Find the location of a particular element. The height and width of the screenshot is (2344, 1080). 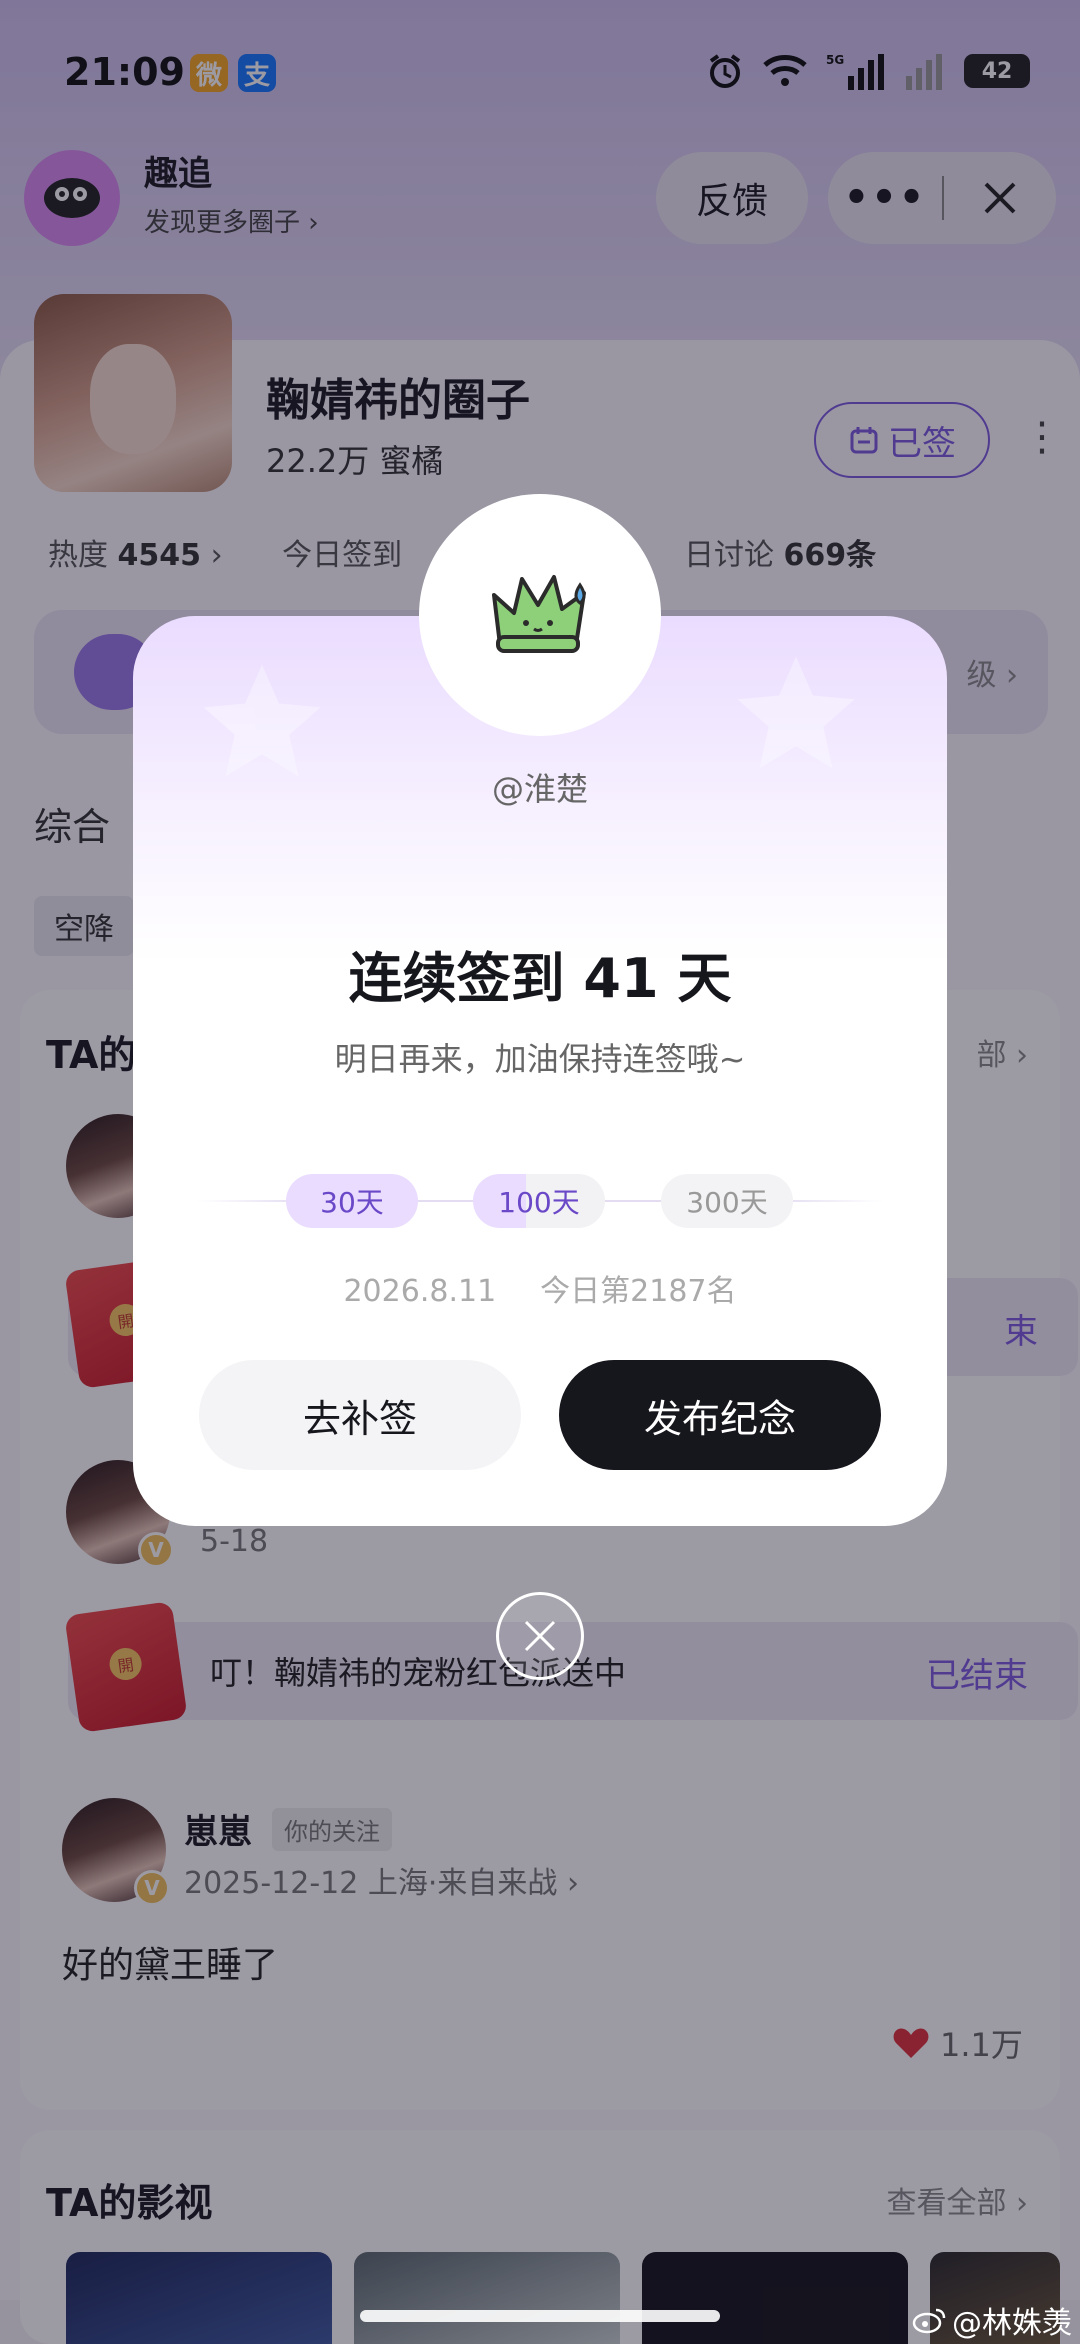

home-indicator is located at coordinates (540, 2316).